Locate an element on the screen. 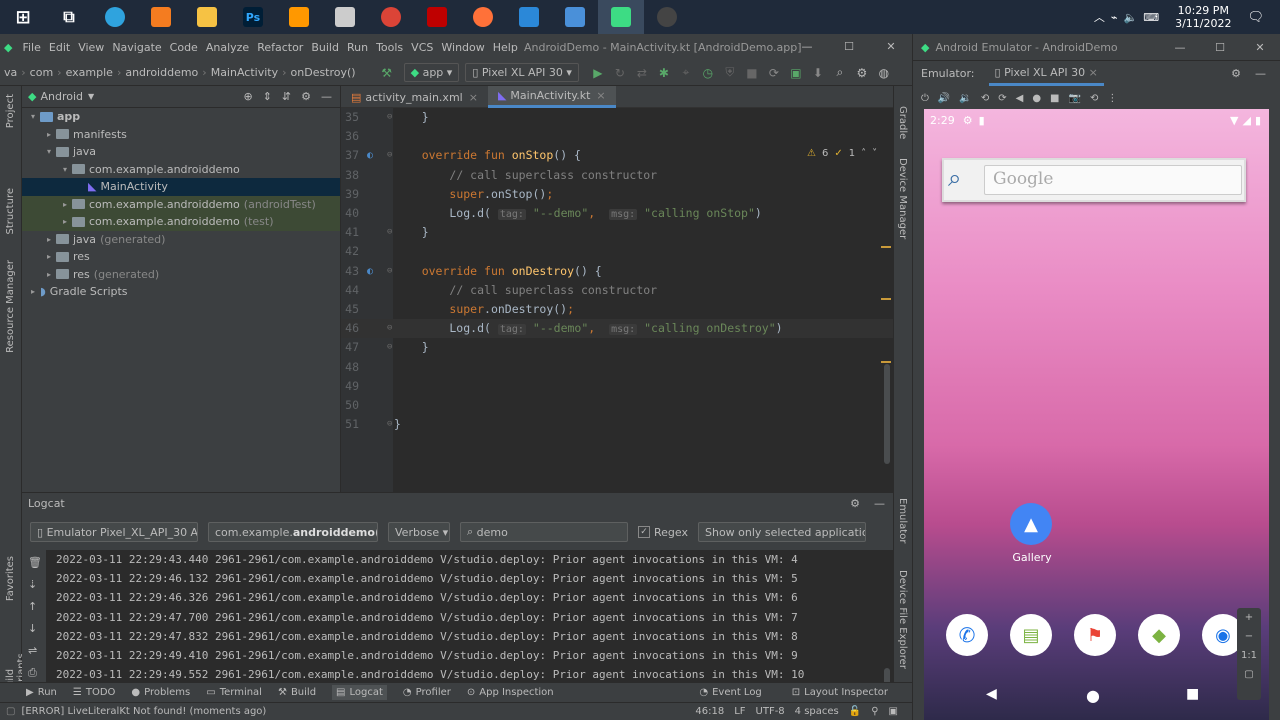  firefox-icon is located at coordinates (483, 17).